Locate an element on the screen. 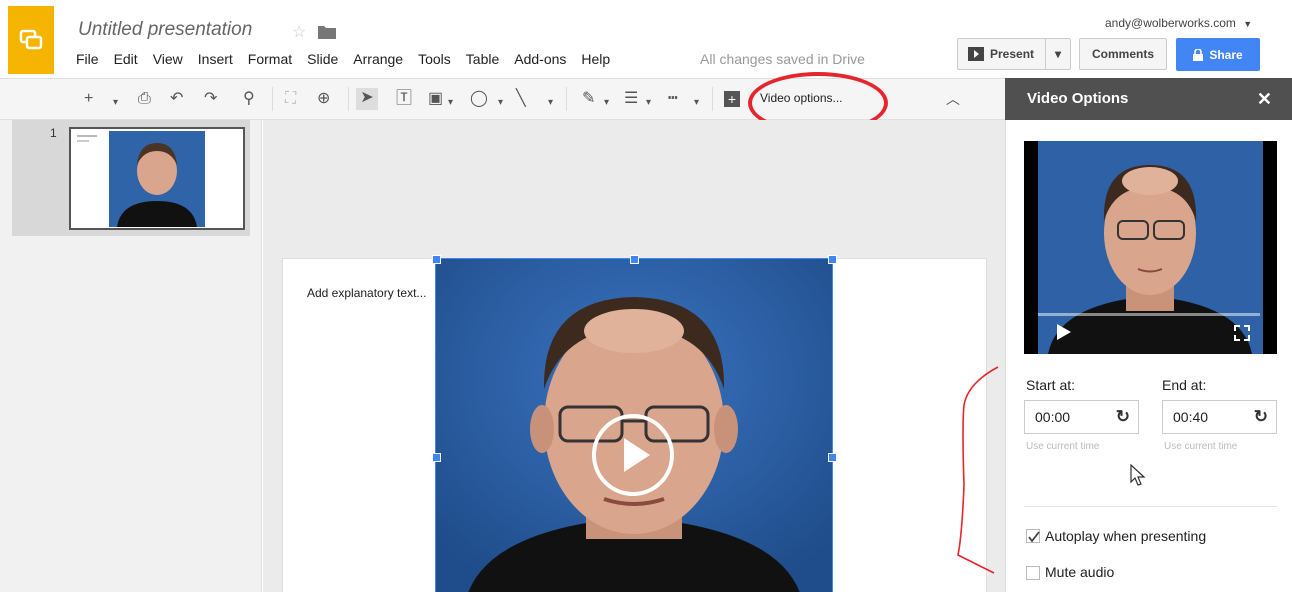 The image size is (1292, 592). new-slide-dropdown-icon: ▾ is located at coordinates (115, 103).